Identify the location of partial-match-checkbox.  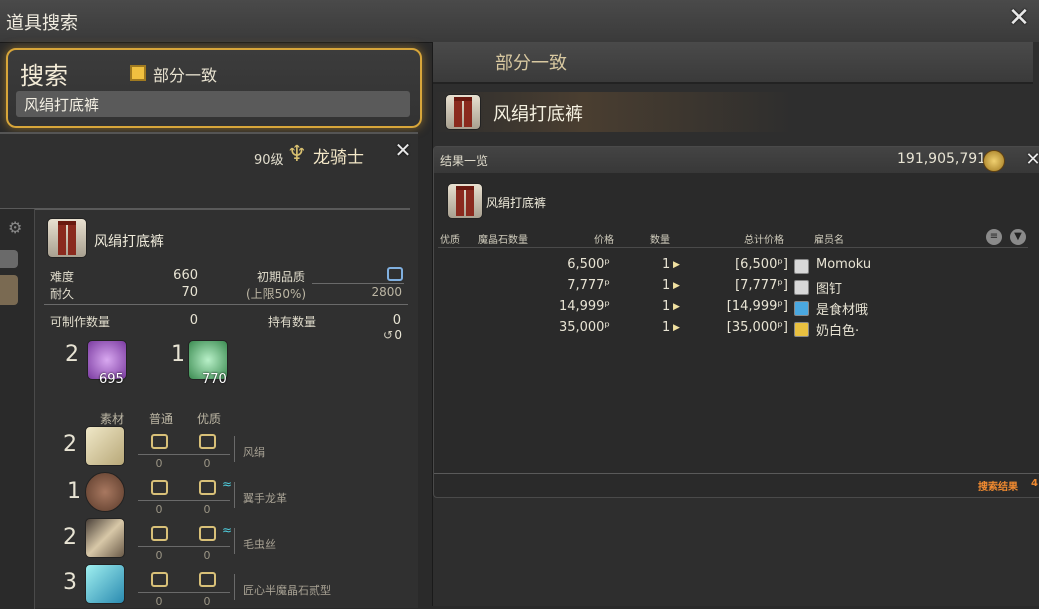
(138, 73).